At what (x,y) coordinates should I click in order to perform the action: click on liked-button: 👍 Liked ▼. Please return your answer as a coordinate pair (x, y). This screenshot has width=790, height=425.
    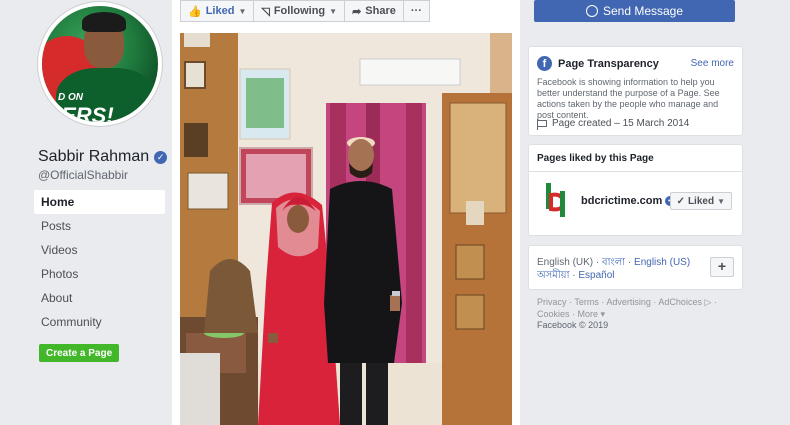
    Looking at the image, I should click on (217, 11).